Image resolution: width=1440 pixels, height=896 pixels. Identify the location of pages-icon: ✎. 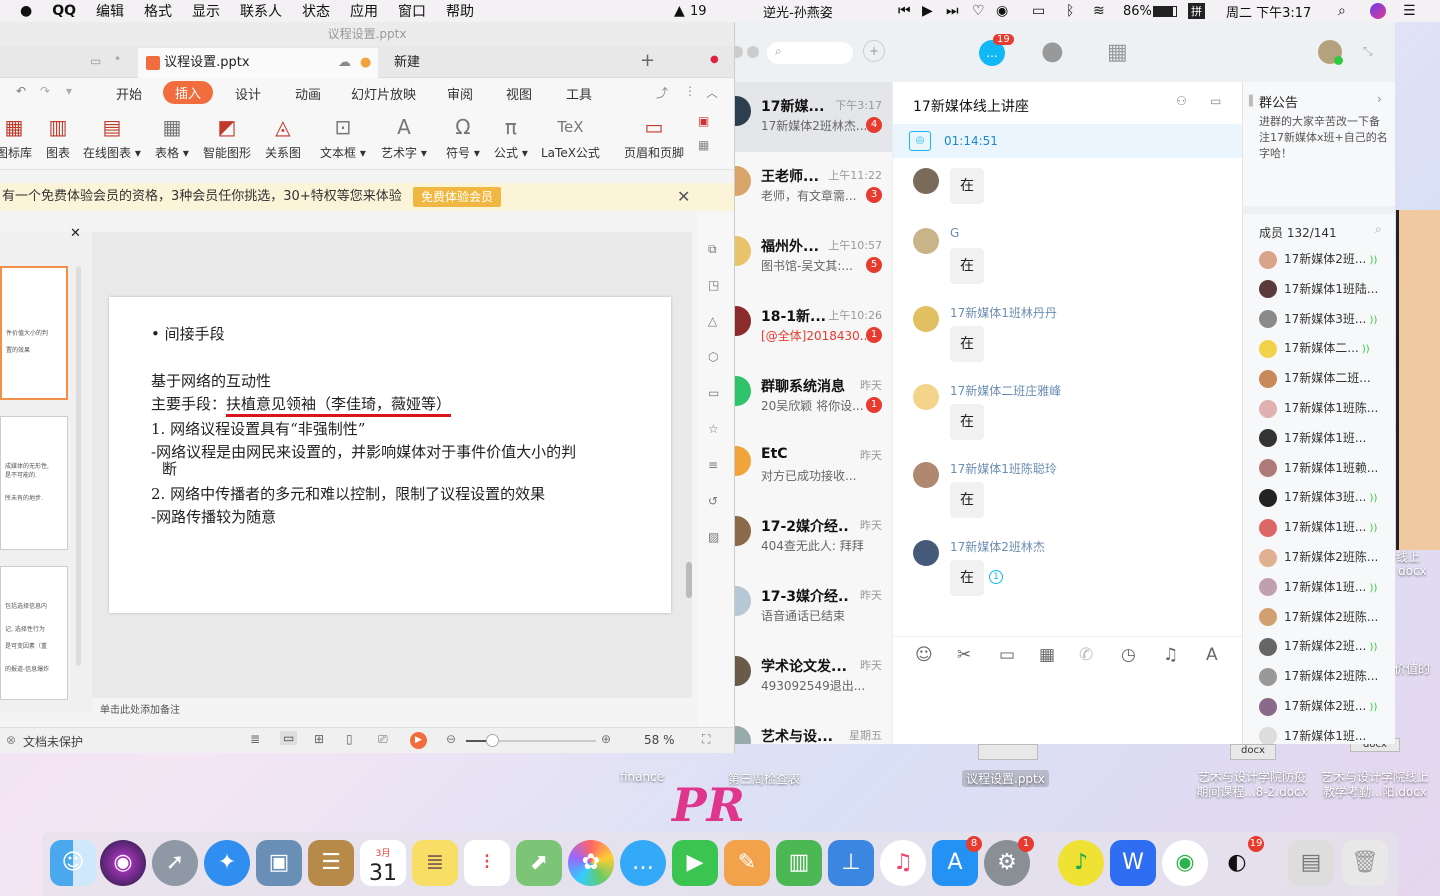
(747, 863).